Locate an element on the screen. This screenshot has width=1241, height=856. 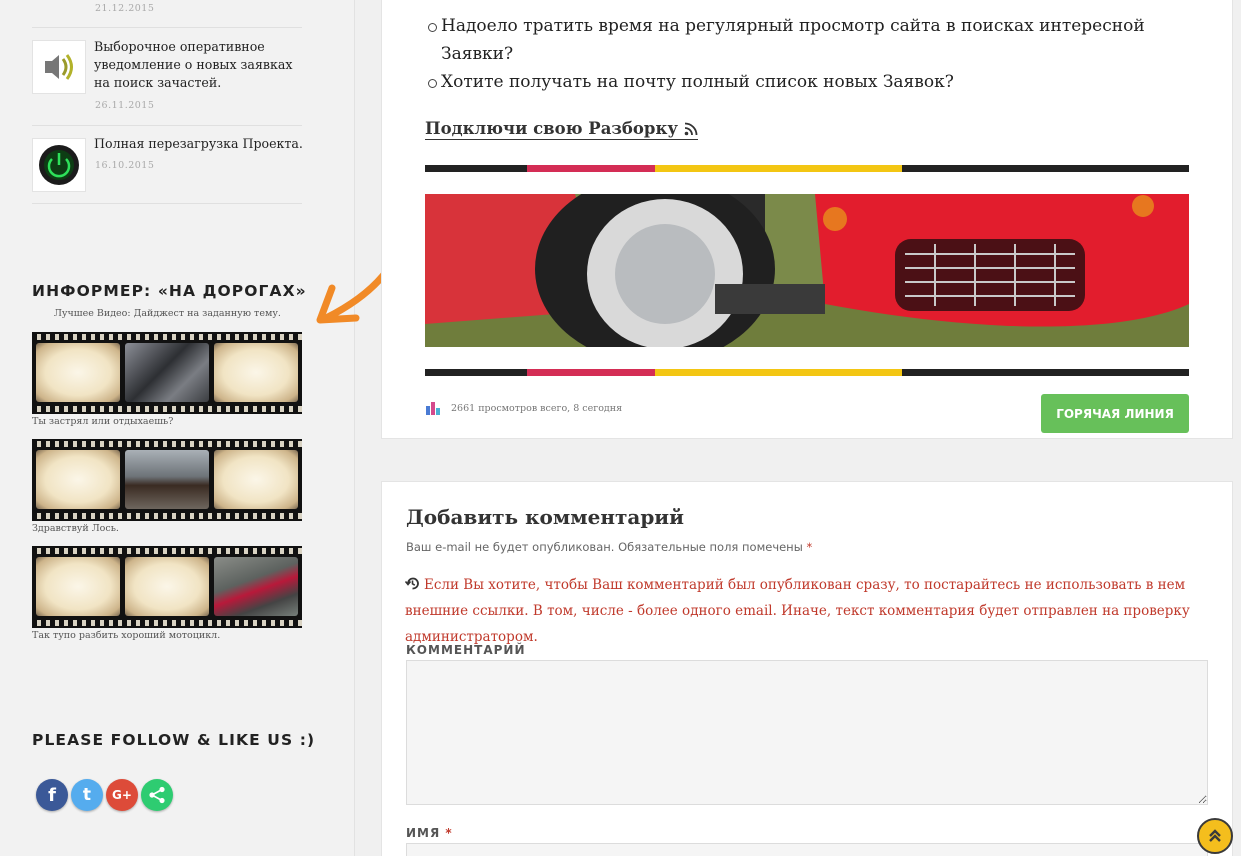
google-plus-button: G+ is located at coordinates (122, 795).